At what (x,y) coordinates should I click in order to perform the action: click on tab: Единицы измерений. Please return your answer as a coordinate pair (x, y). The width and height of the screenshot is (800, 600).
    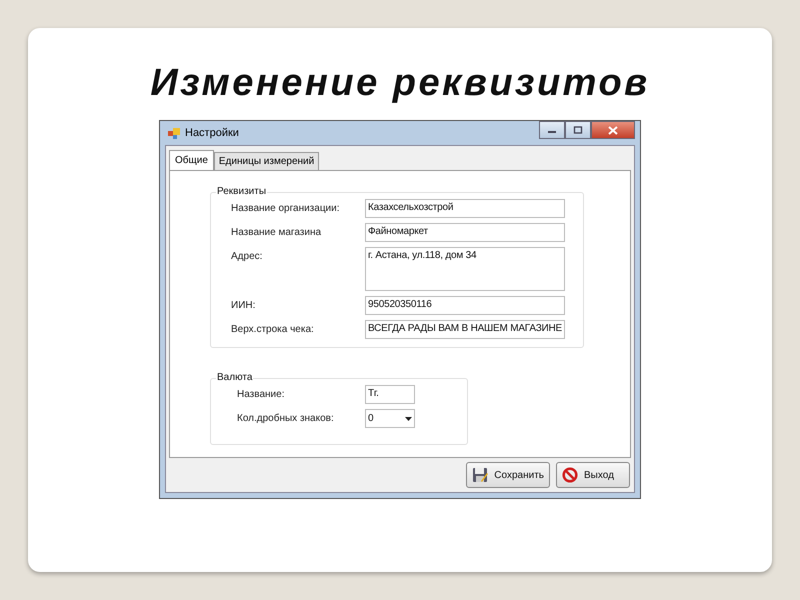
    Looking at the image, I should click on (267, 161).